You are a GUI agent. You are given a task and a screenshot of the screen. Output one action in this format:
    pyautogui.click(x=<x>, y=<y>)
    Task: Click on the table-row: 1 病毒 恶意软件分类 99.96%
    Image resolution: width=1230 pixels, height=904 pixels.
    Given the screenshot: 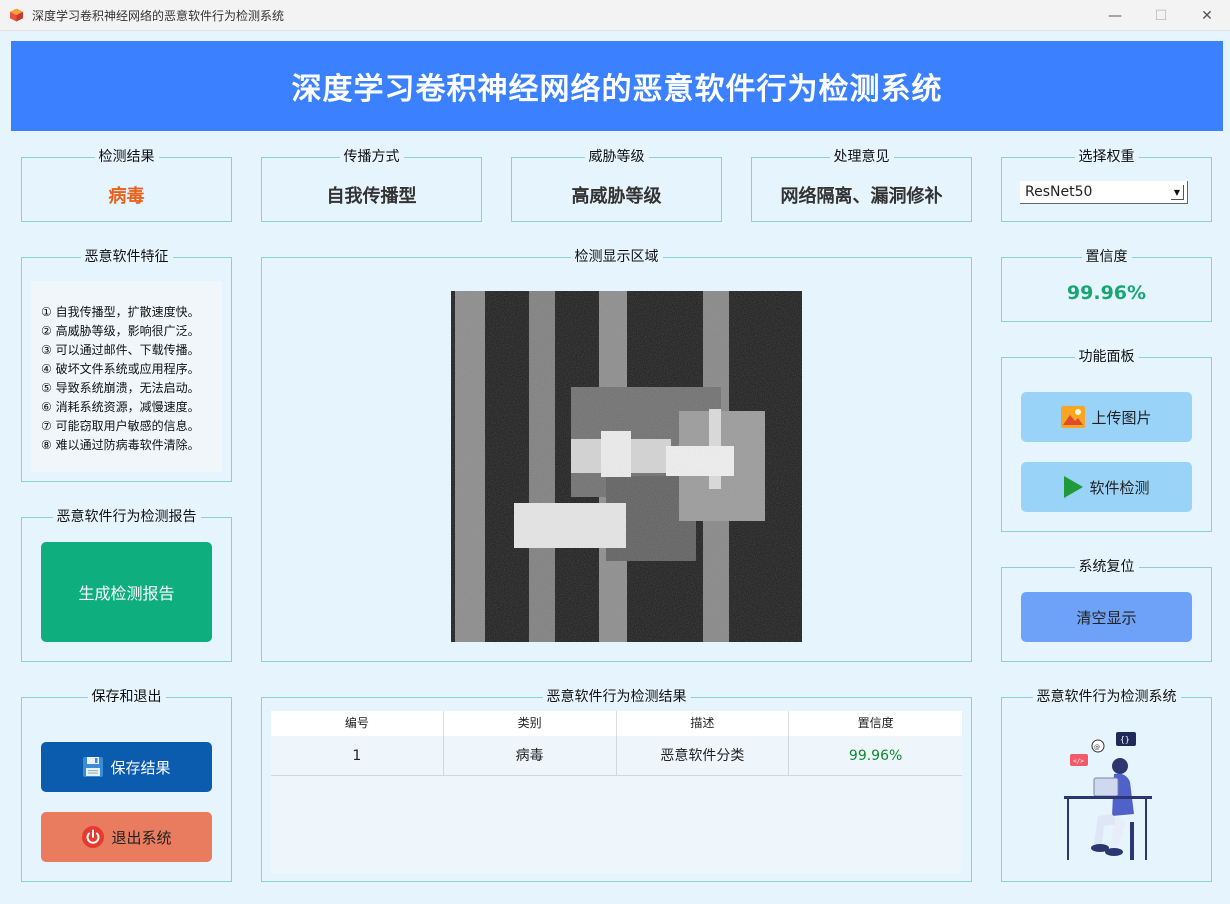 What is the action you would take?
    pyautogui.click(x=616, y=756)
    